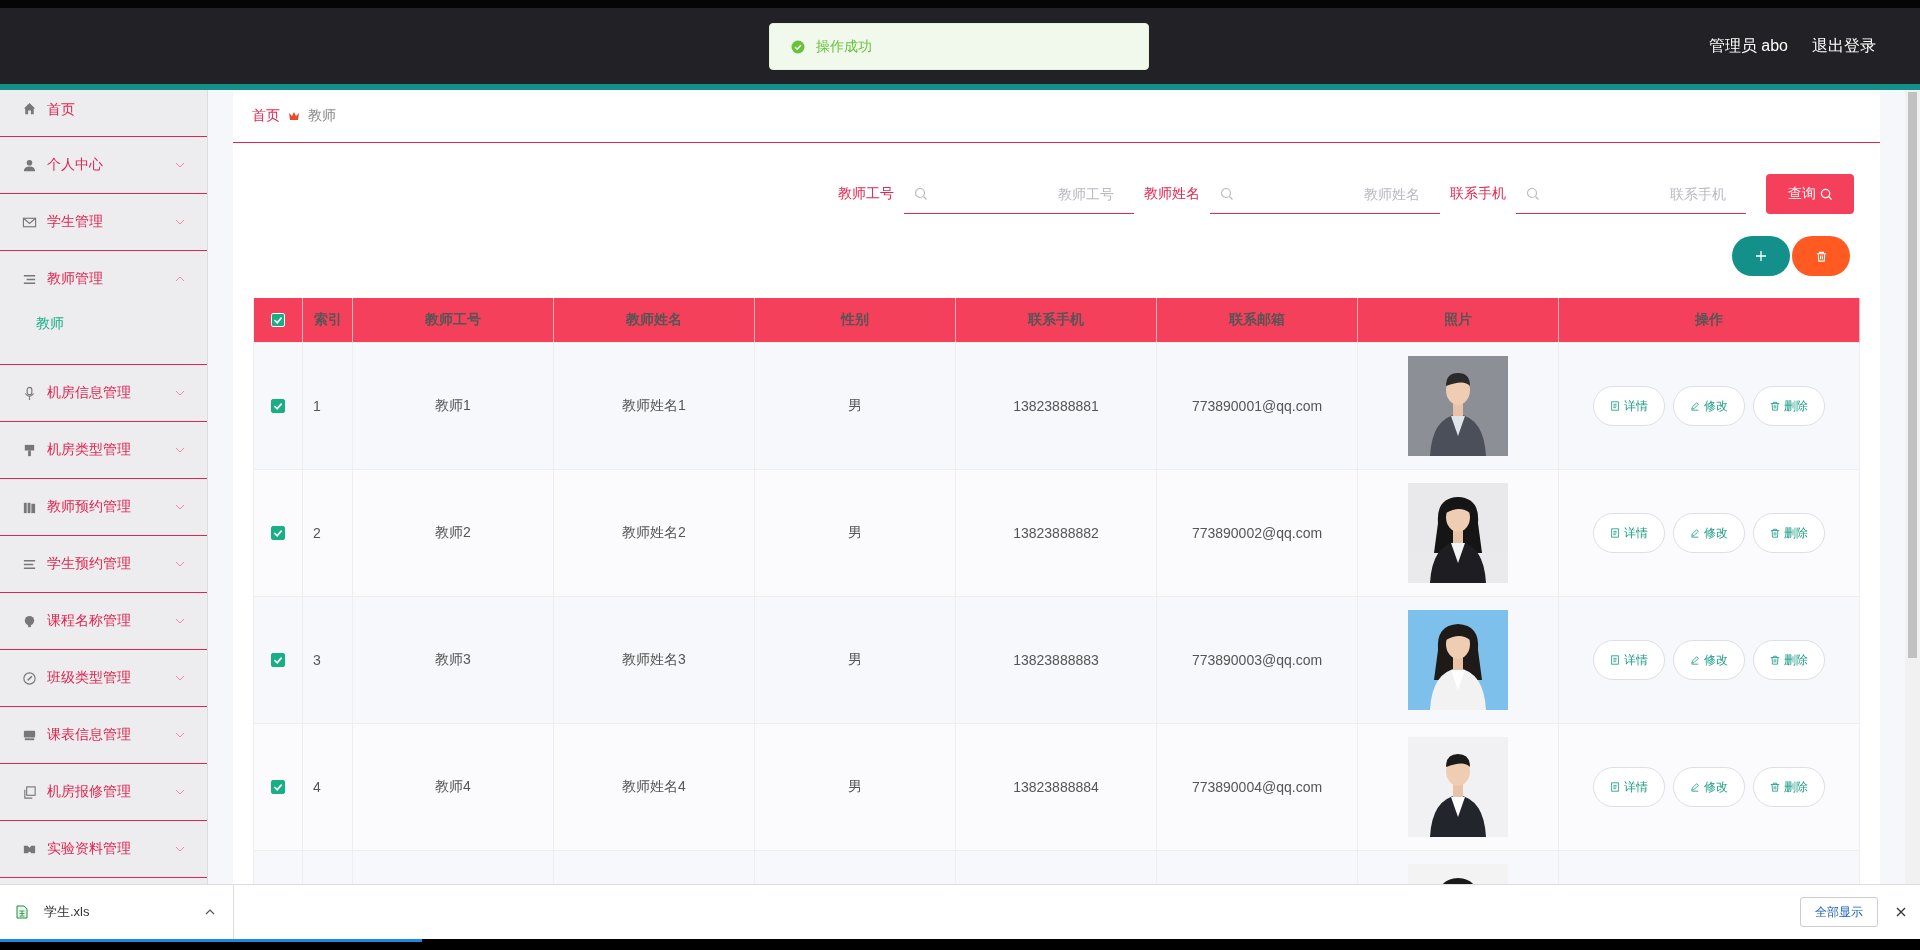  I want to click on table-cell: 13823888882, so click(1056, 533).